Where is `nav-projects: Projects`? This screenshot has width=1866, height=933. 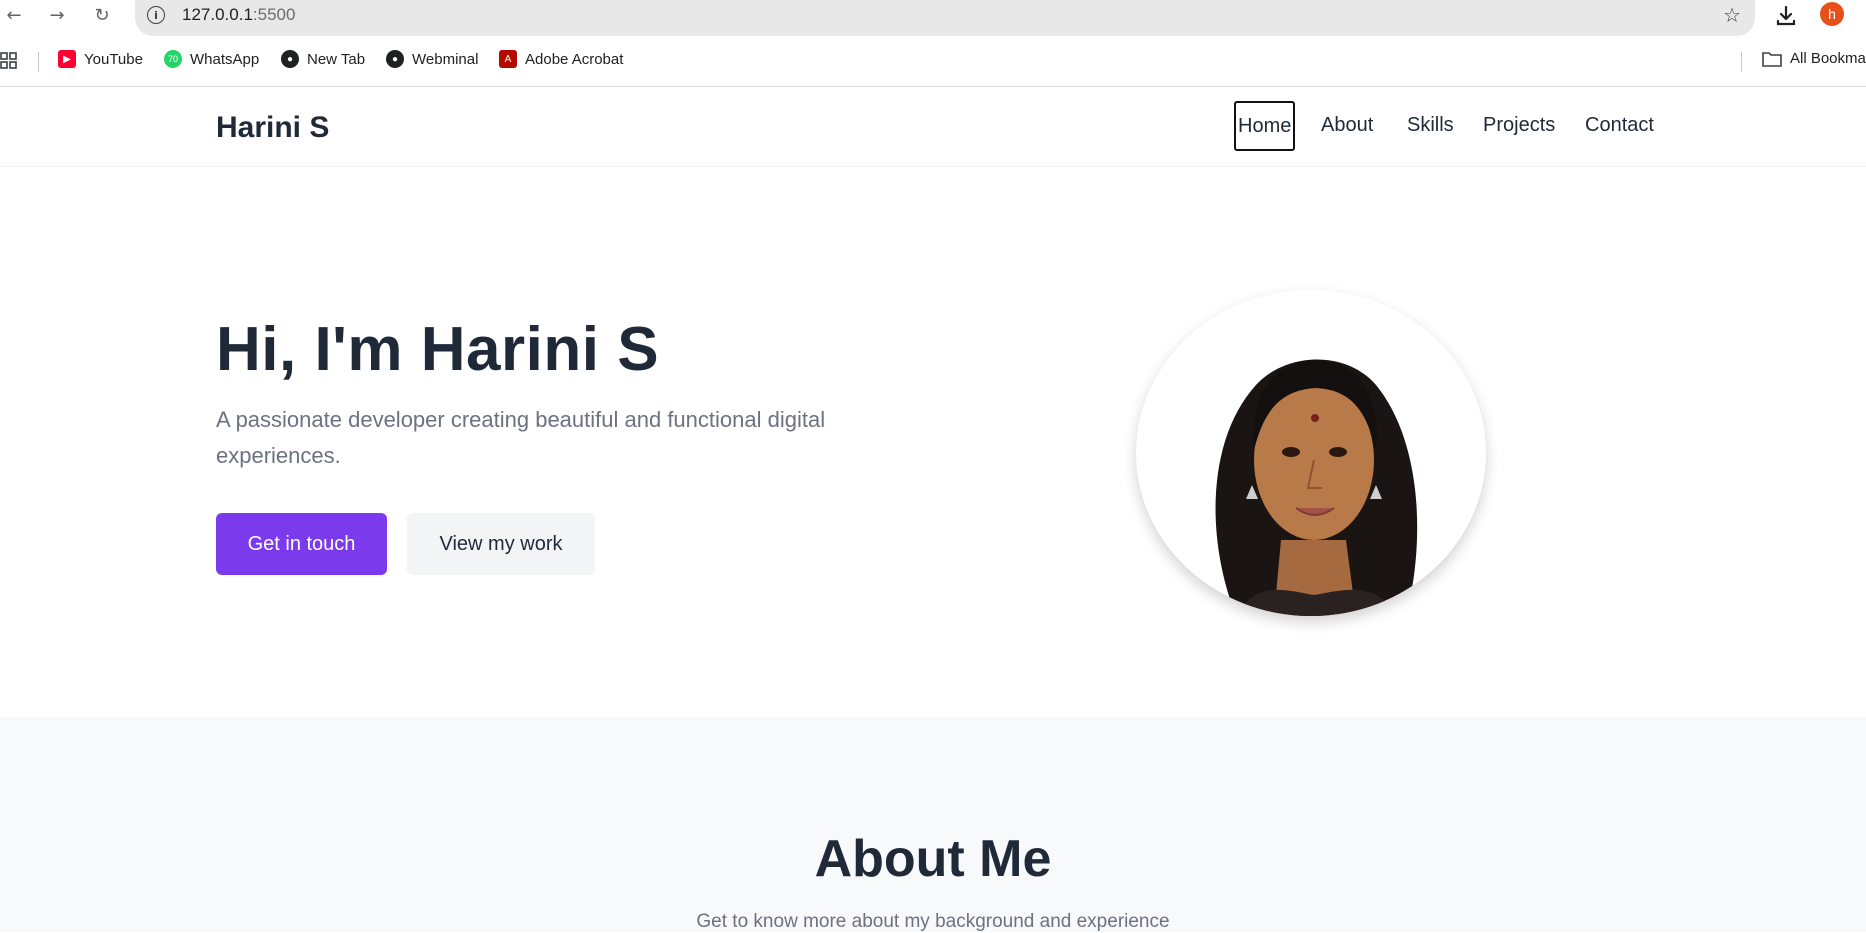 nav-projects: Projects is located at coordinates (1519, 125).